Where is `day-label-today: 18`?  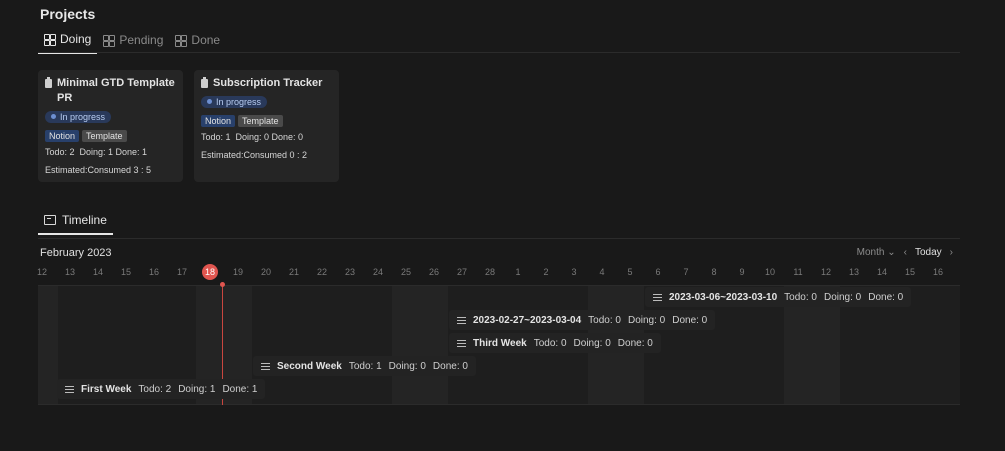
day-label-today: 18 is located at coordinates (210, 272).